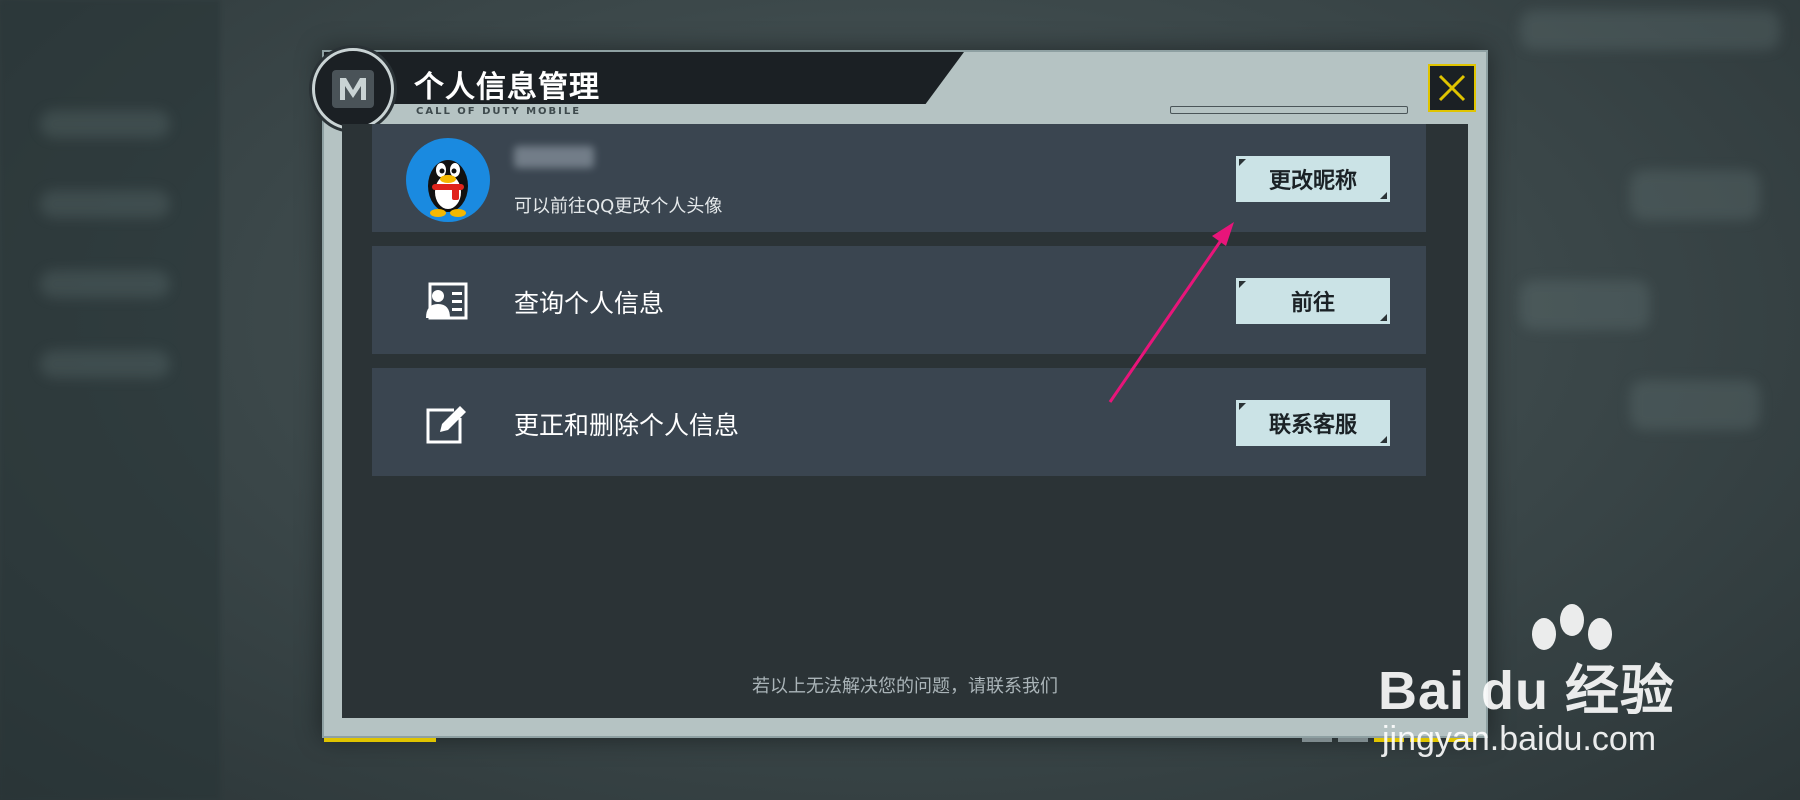 Image resolution: width=1800 pixels, height=800 pixels. Describe the element at coordinates (589, 303) in the screenshot. I see `query-info-label: 查询个人信息` at that location.